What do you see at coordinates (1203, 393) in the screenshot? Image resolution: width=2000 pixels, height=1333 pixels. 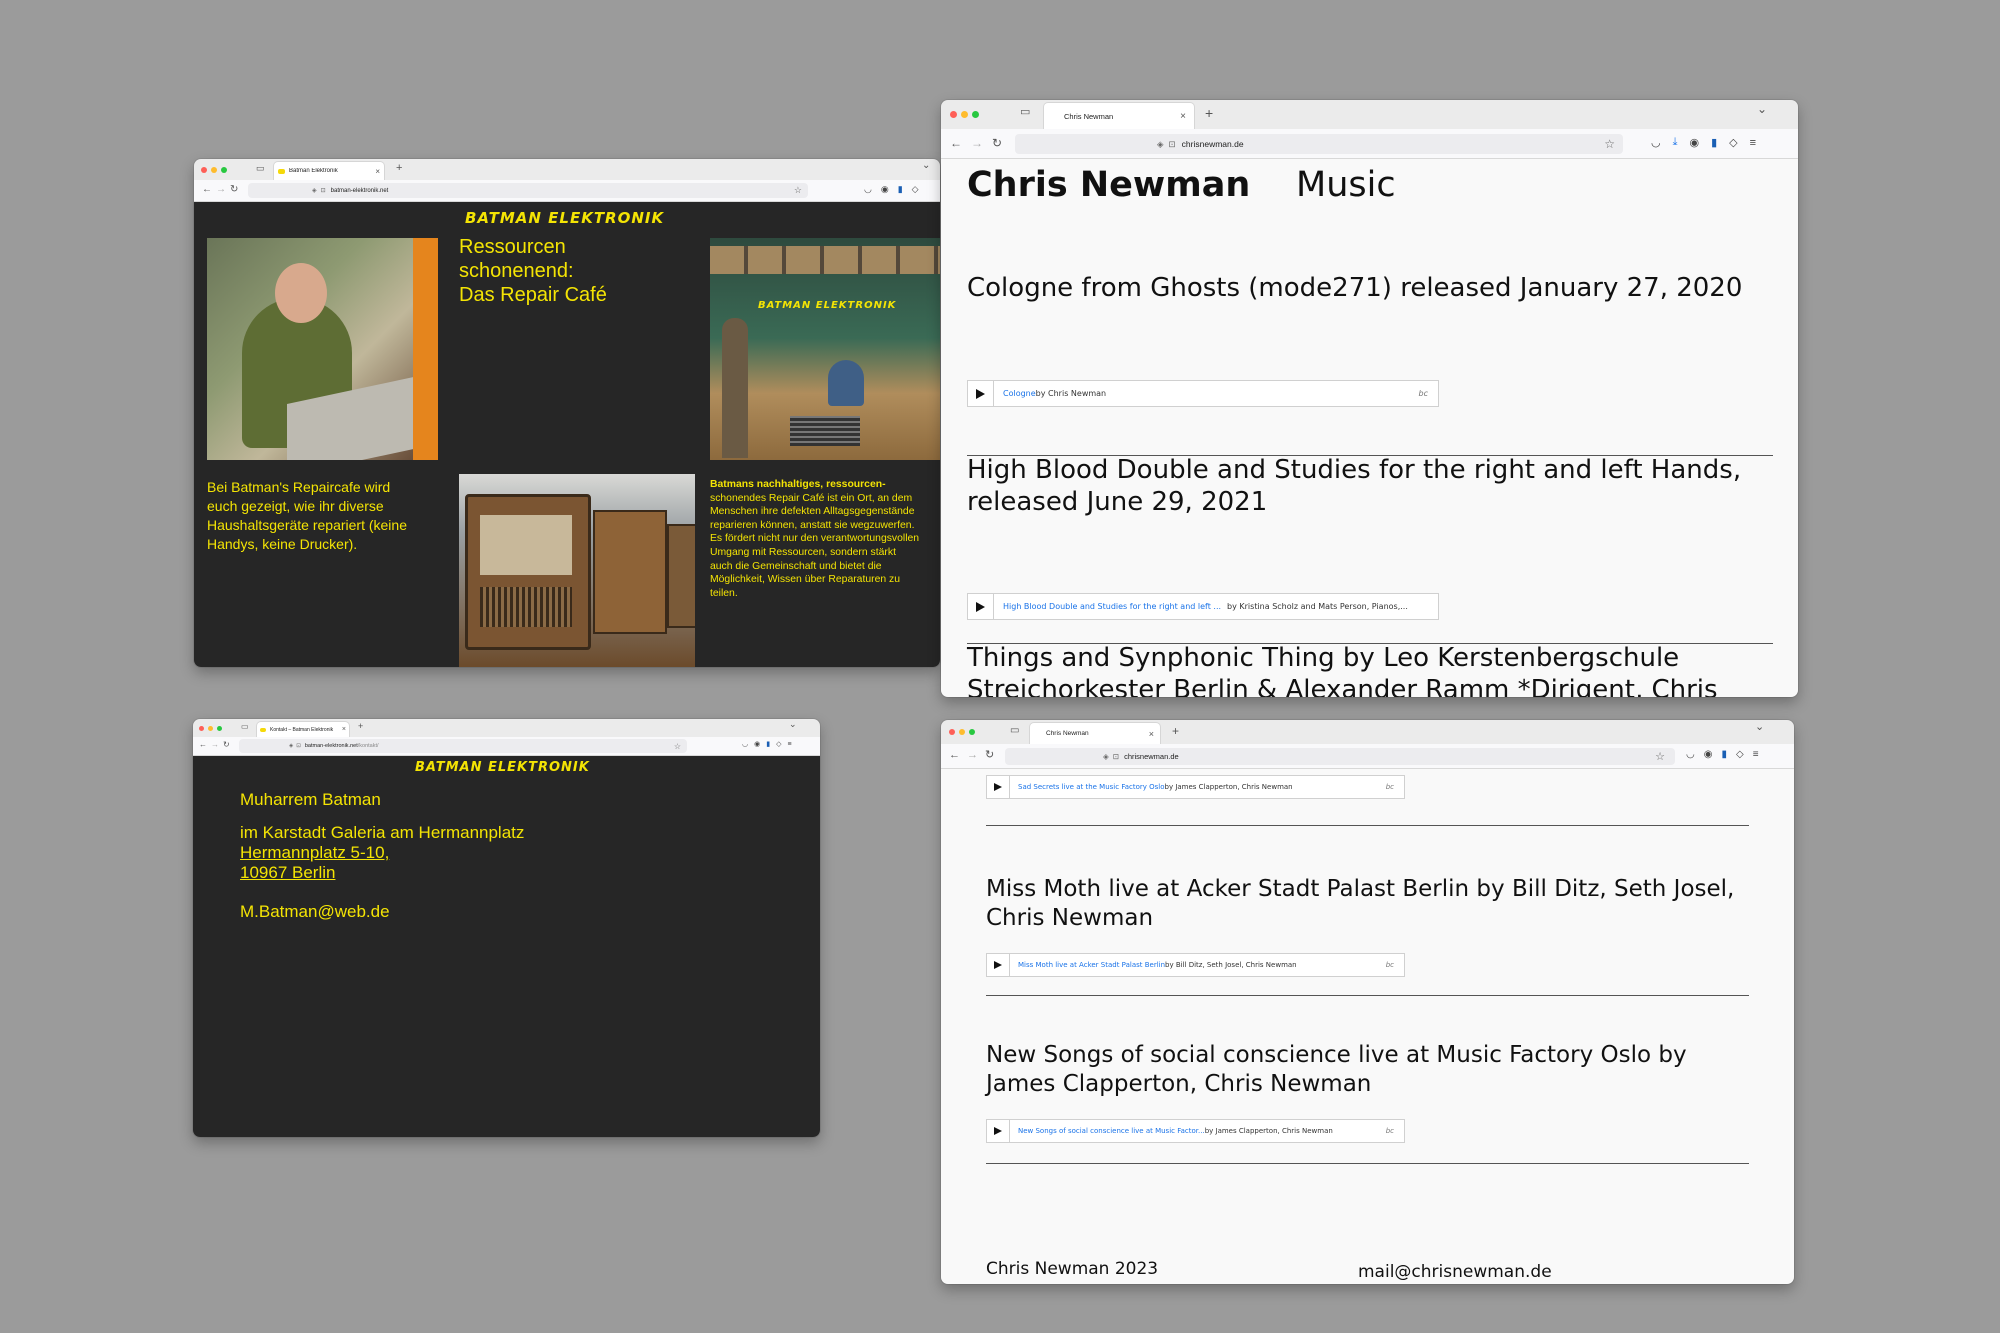 I see `bandcamp-player: Cologne by Chris Newman bc` at bounding box center [1203, 393].